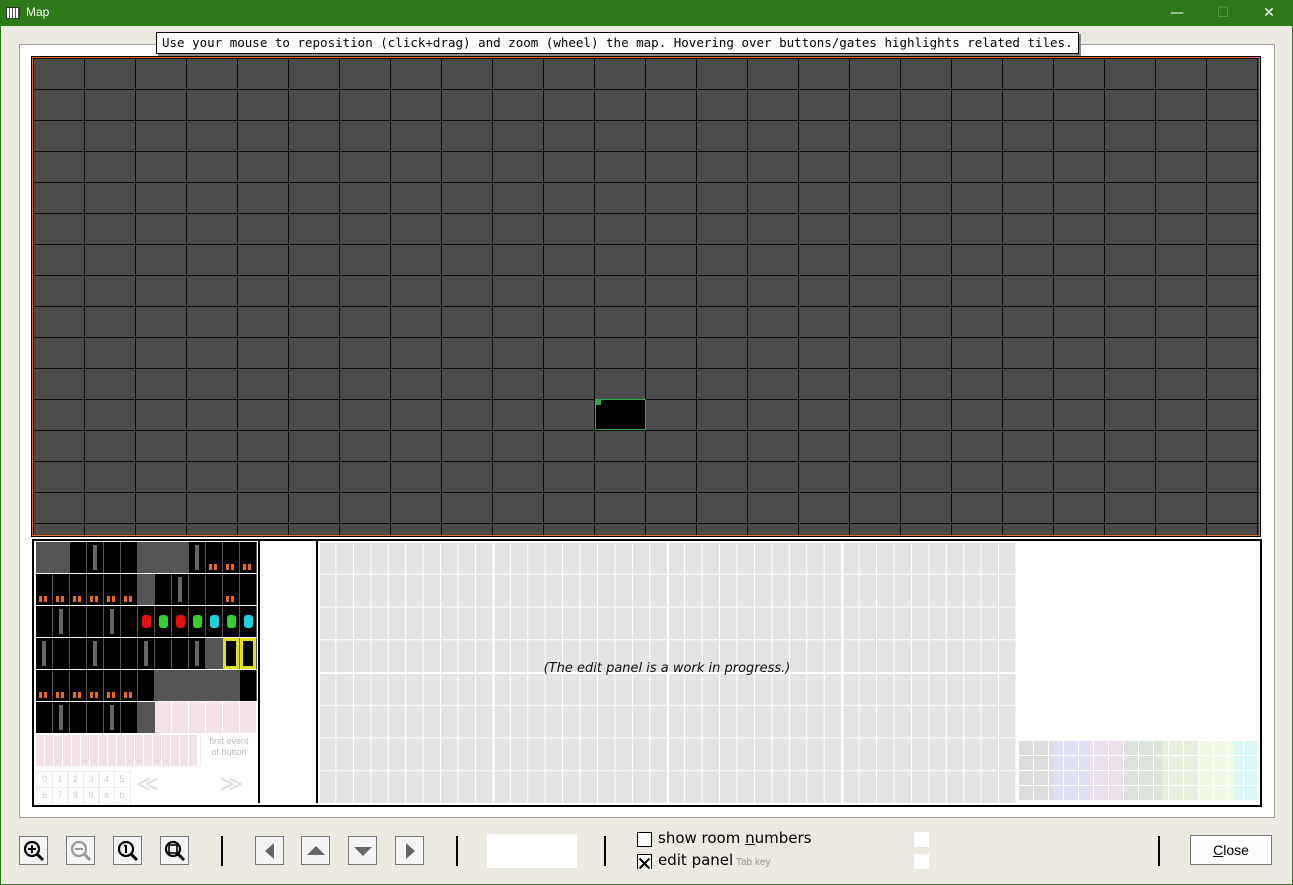 The width and height of the screenshot is (1293, 885). Describe the element at coordinates (644, 839) in the screenshot. I see `show-room-numbers-checkbox` at that location.